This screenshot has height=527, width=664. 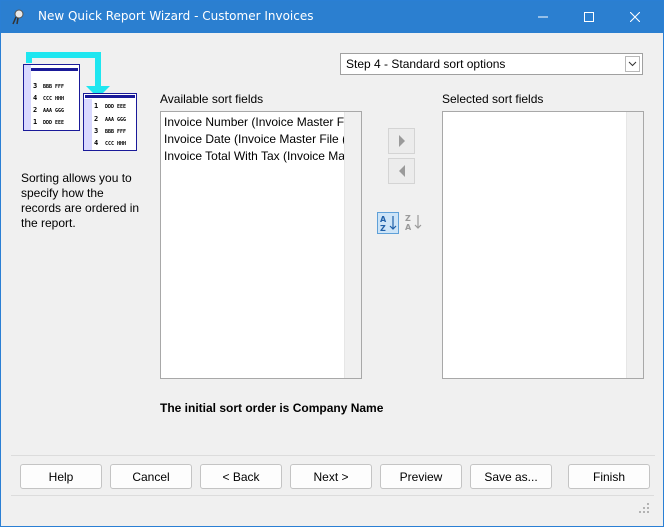 I want to click on remove-field-button, so click(x=401, y=171).